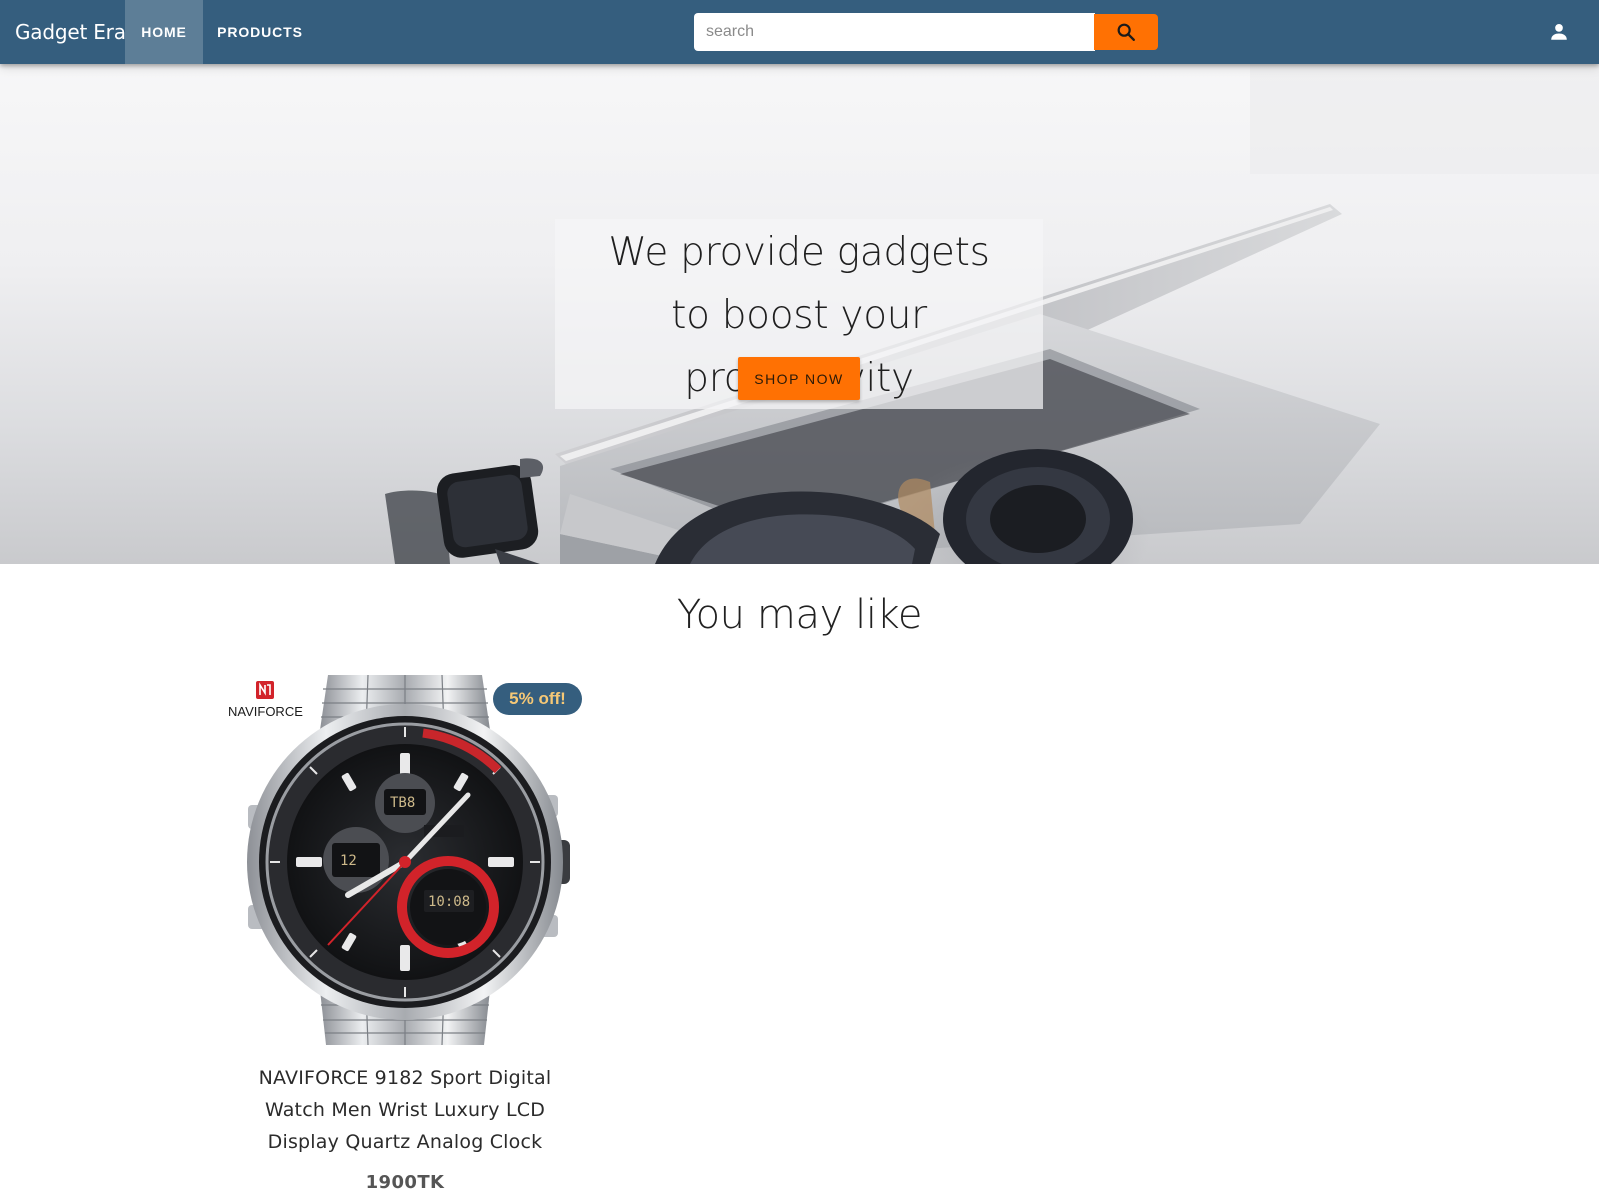 The image size is (1599, 1198). I want to click on search-input, so click(894, 32).